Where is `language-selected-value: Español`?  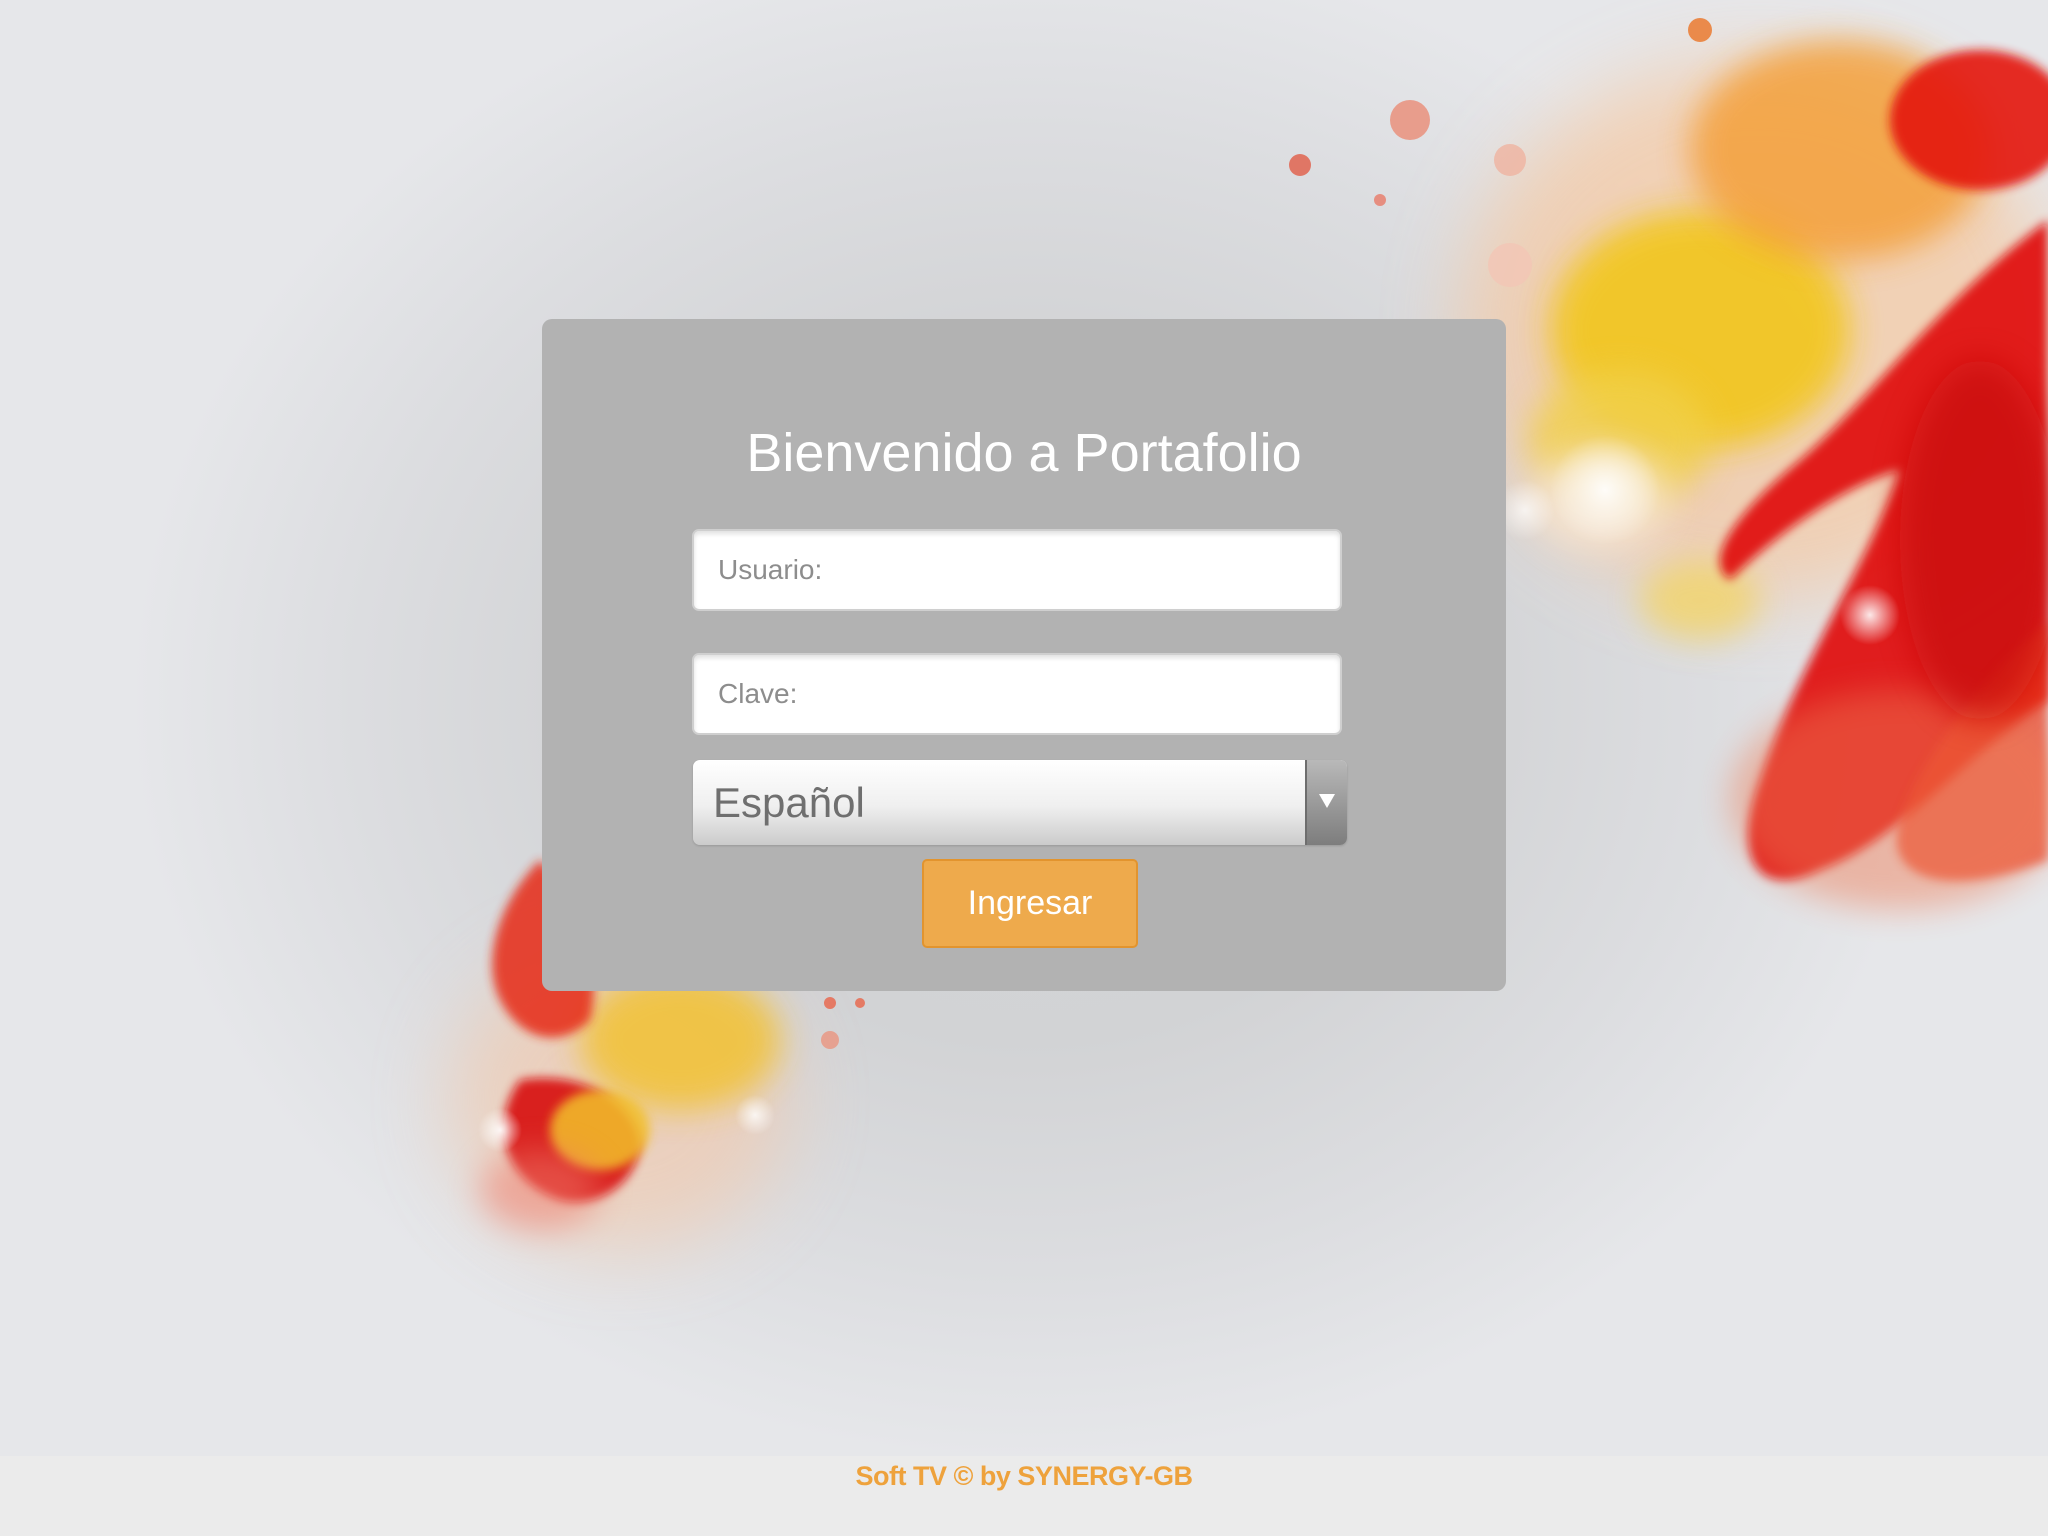
language-selected-value: Español is located at coordinates (789, 802).